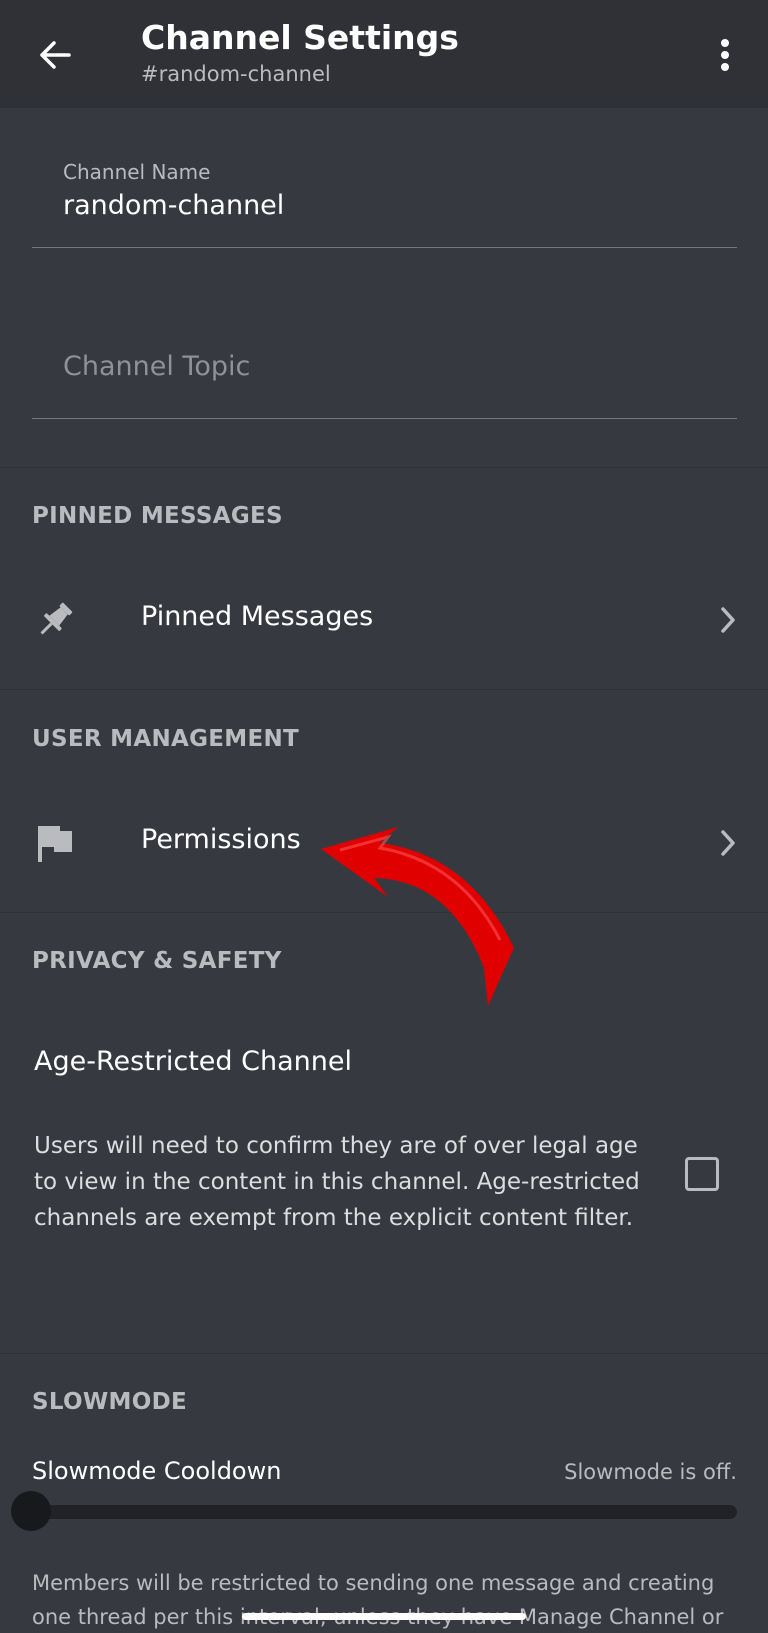 Image resolution: width=768 pixels, height=1633 pixels. Describe the element at coordinates (31, 1511) in the screenshot. I see `slowmode-slider-thumb` at that location.